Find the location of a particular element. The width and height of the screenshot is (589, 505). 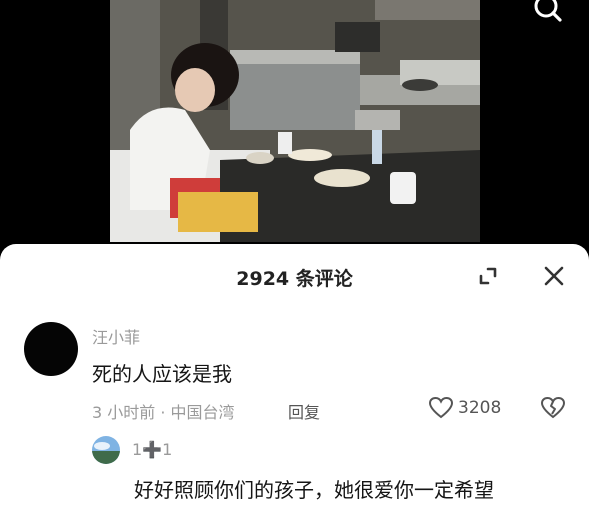

avatar is located at coordinates (51, 349).